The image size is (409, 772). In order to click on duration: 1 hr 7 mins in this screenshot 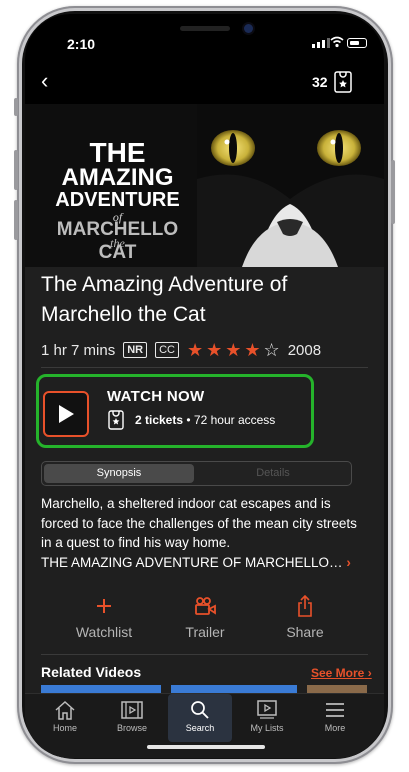, I will do `click(78, 350)`.